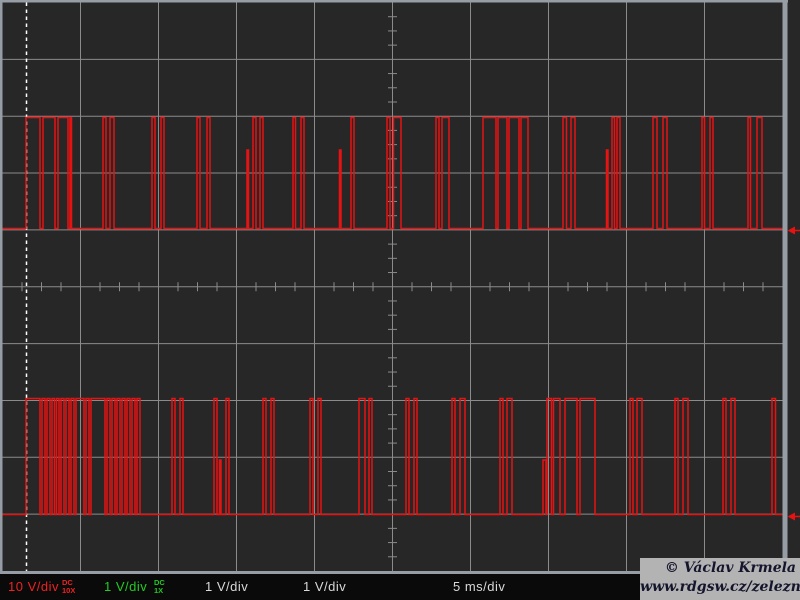 This screenshot has height=600, width=800. Describe the element at coordinates (125, 587) in the screenshot. I see `ch2-scale-readout: 1 V/div` at that location.